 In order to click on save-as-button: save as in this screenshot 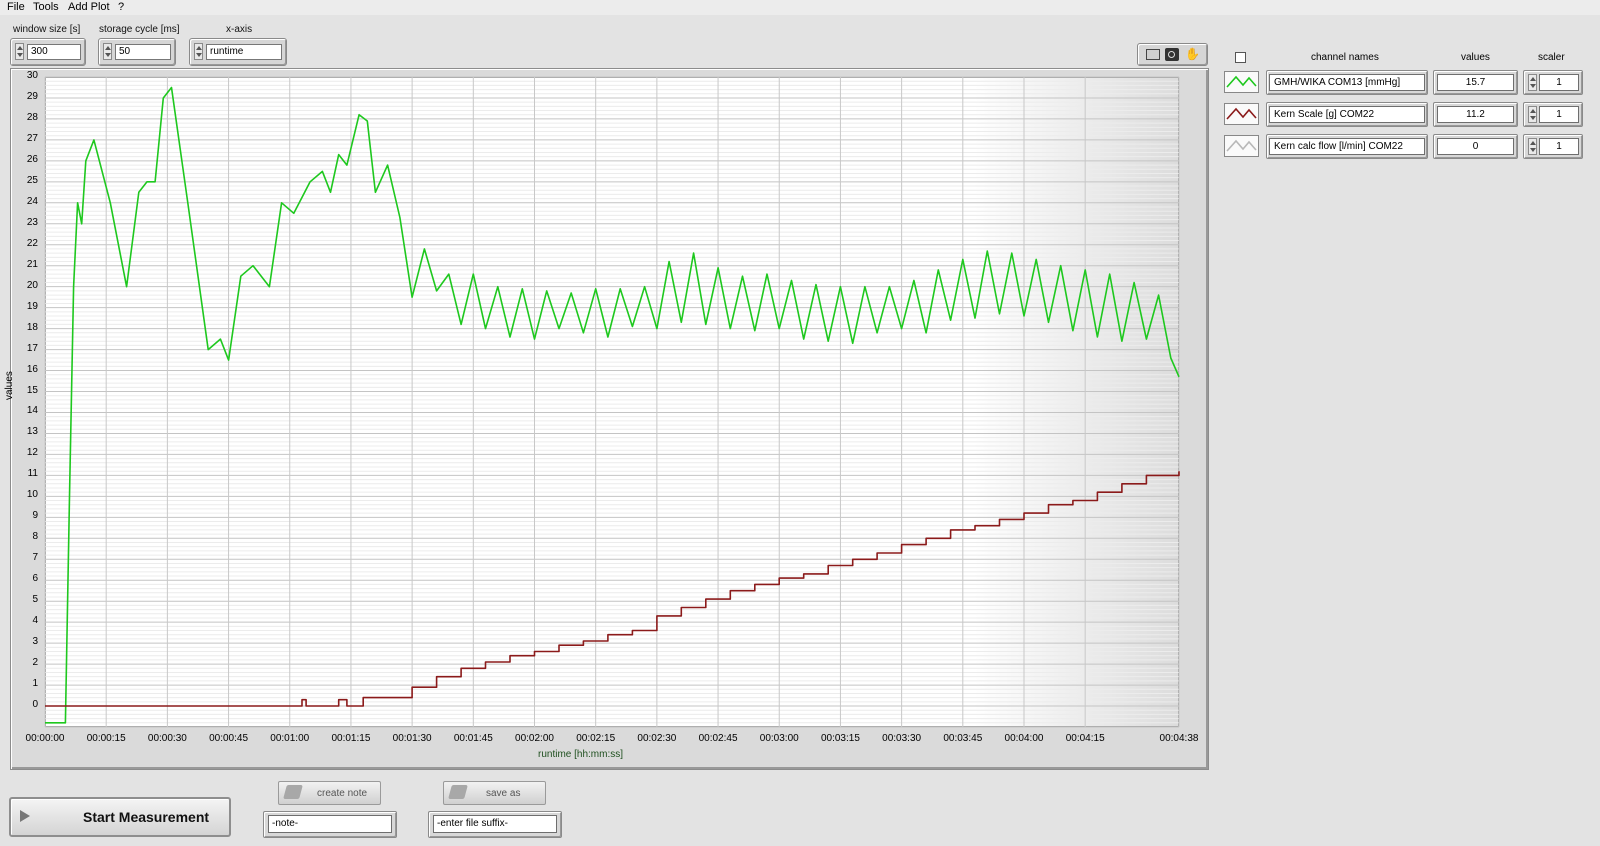, I will do `click(494, 793)`.